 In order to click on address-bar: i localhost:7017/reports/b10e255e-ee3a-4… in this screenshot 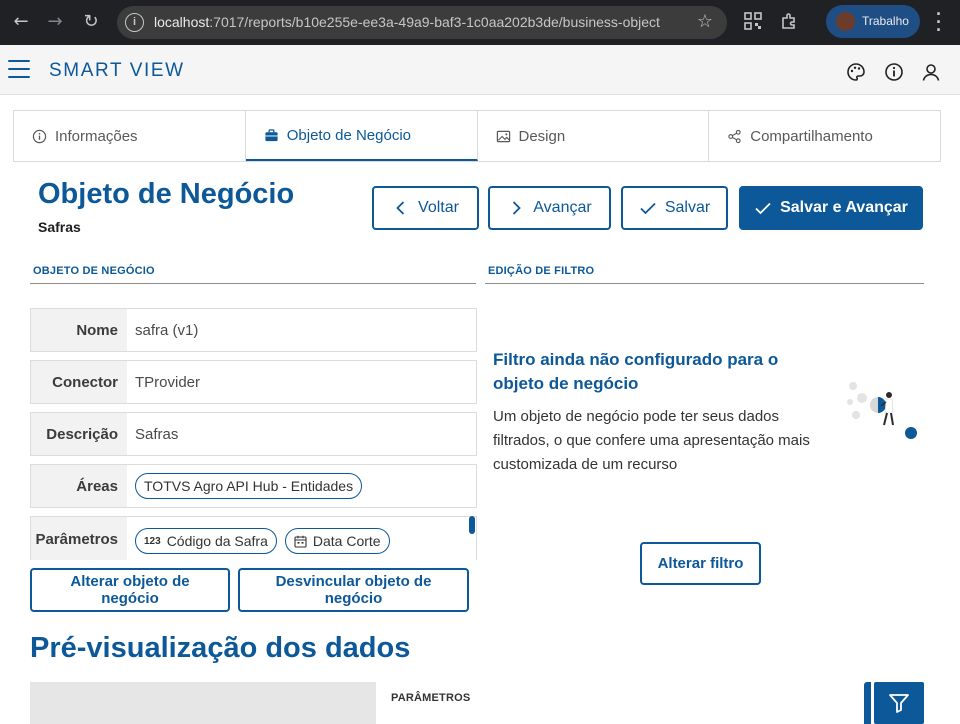, I will do `click(422, 22)`.